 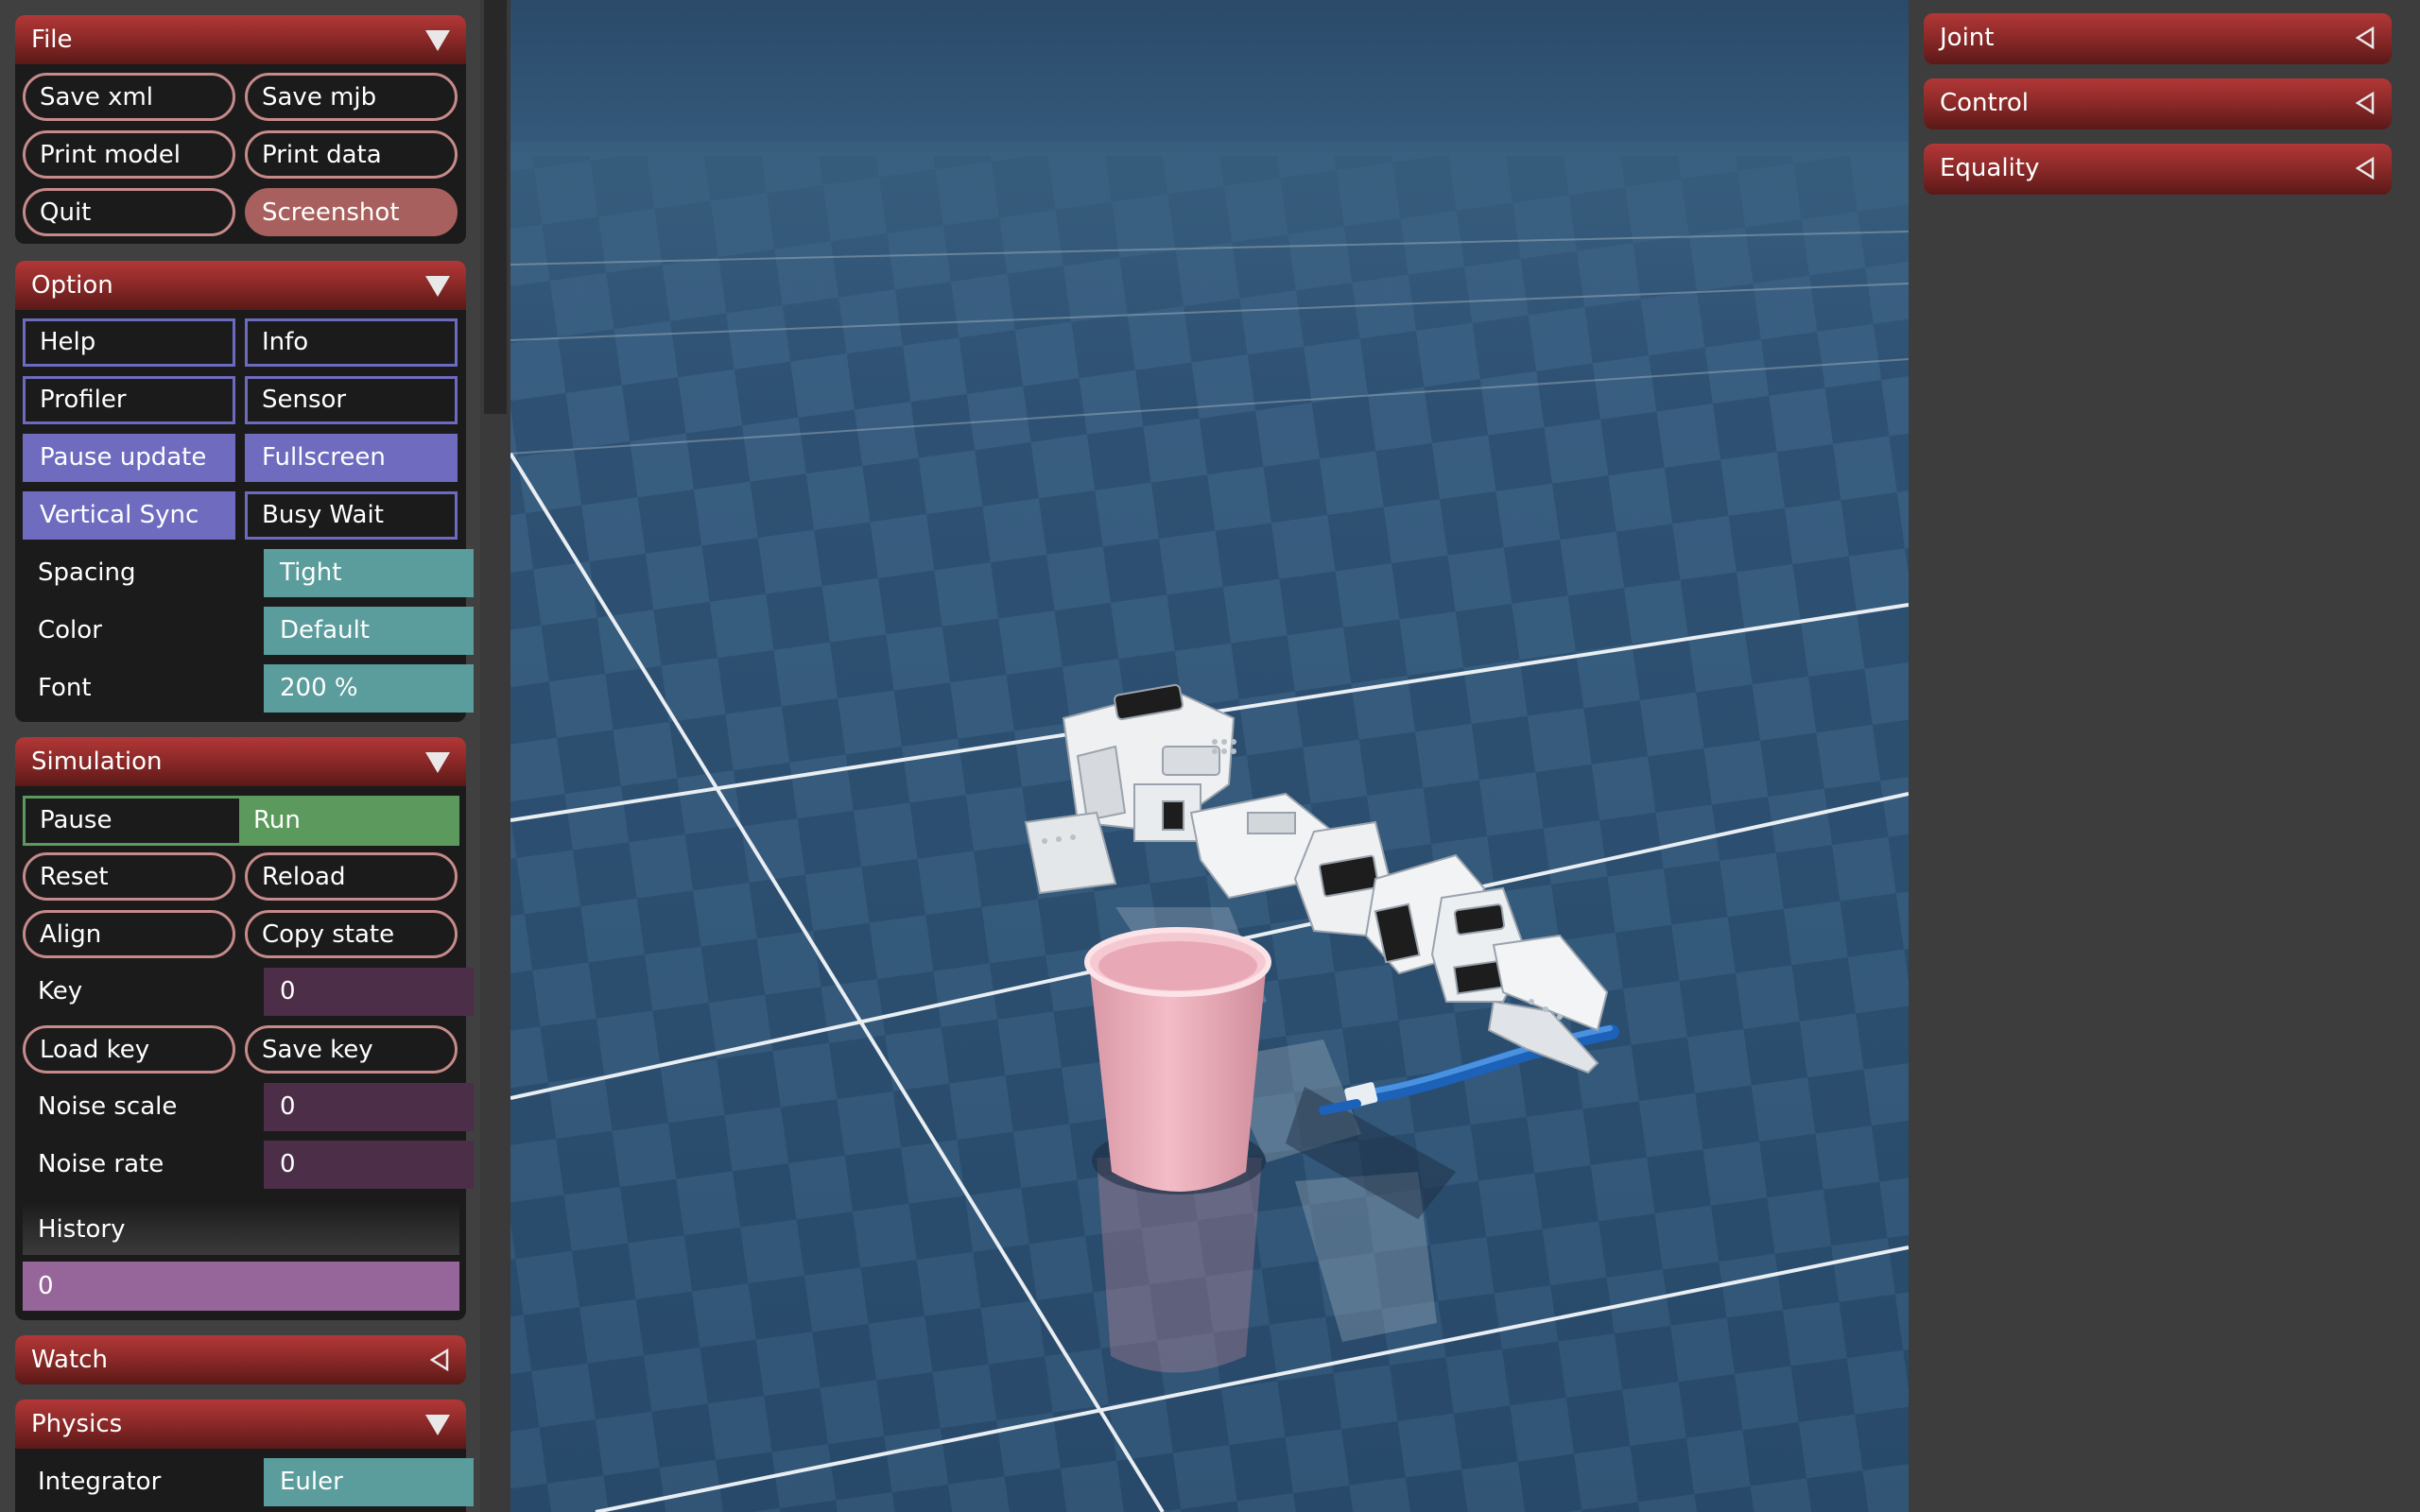 I want to click on watch-section-header: Watch, so click(x=241, y=1359).